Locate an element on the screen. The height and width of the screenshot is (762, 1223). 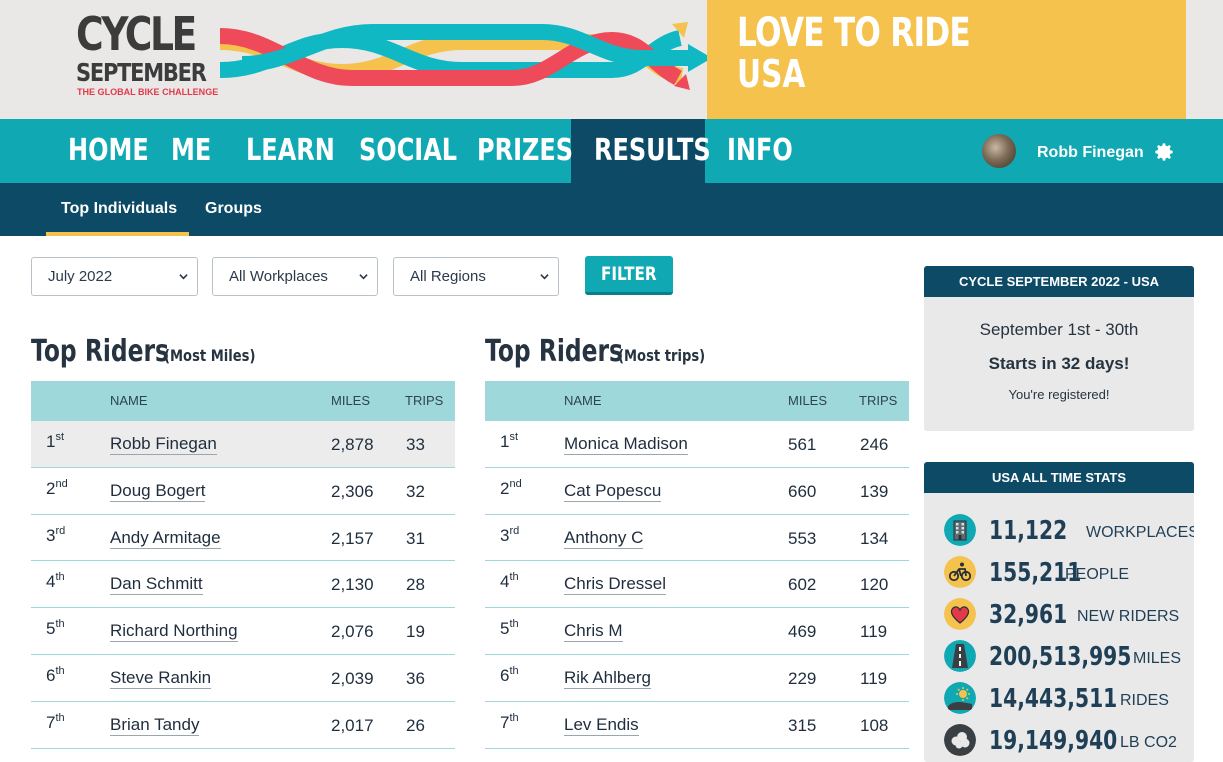
miles-value: 469 is located at coordinates (802, 632).